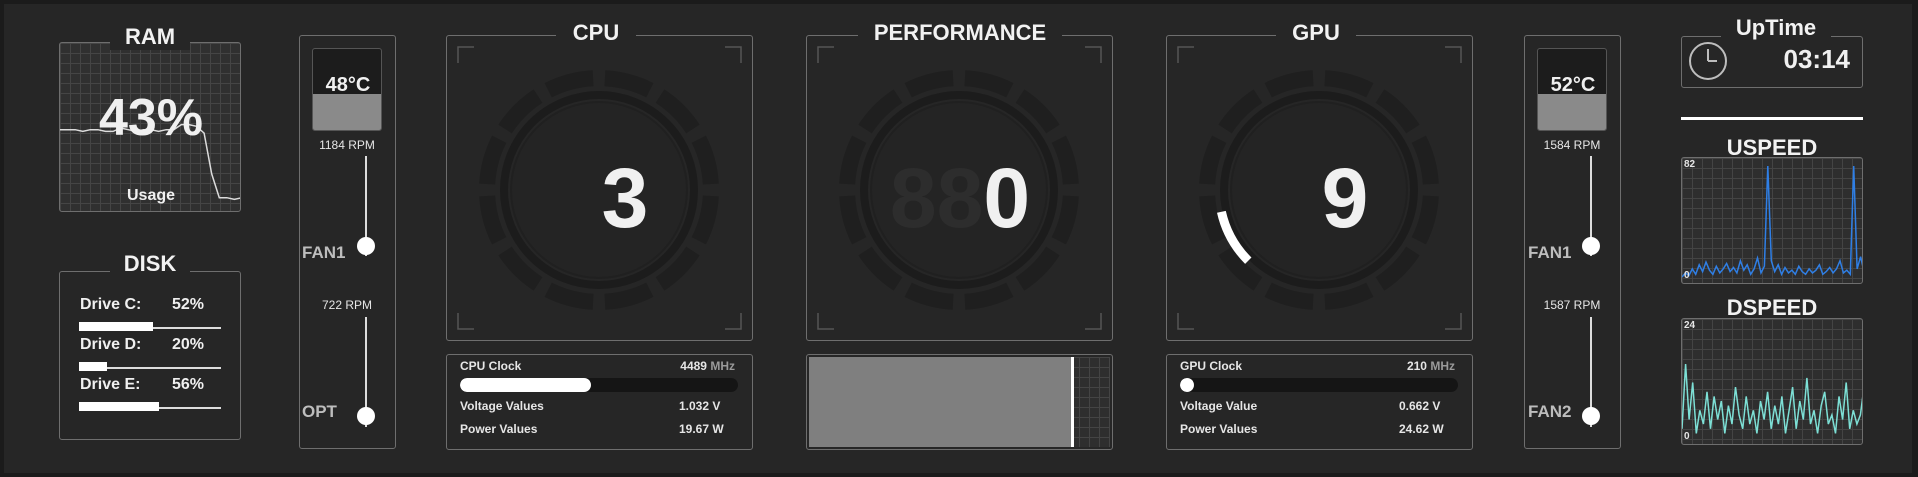 Image resolution: width=1918 pixels, height=477 pixels. I want to click on gpu-power-value: 24.62 W, so click(1421, 429).